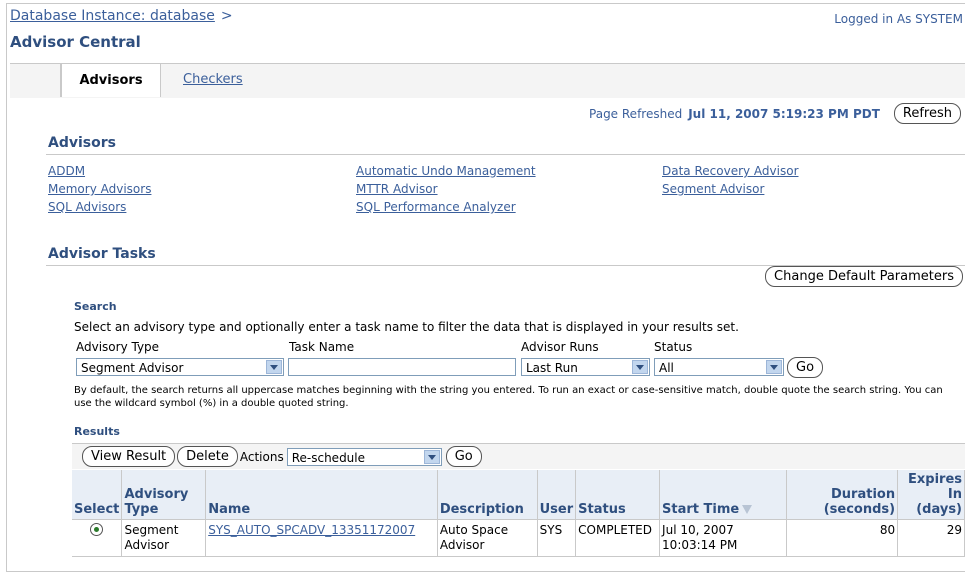 This screenshot has height=573, width=965. What do you see at coordinates (701, 509) in the screenshot?
I see `start-time-header-label: Start Time` at bounding box center [701, 509].